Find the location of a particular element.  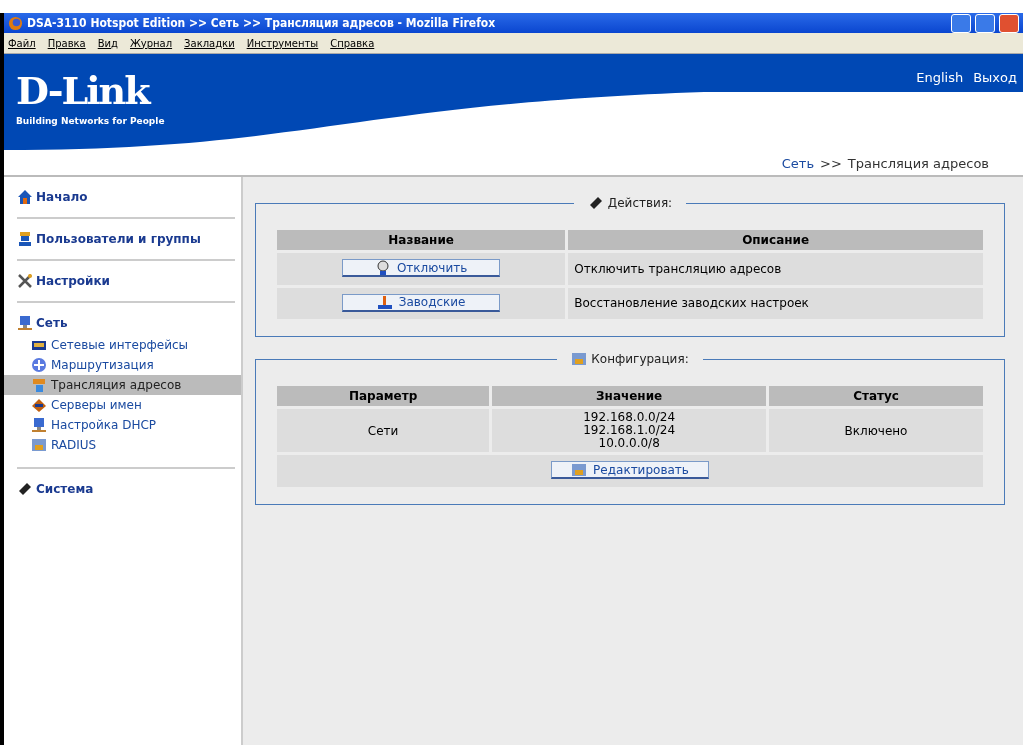

sidebar-section: Начало is located at coordinates (62, 197).